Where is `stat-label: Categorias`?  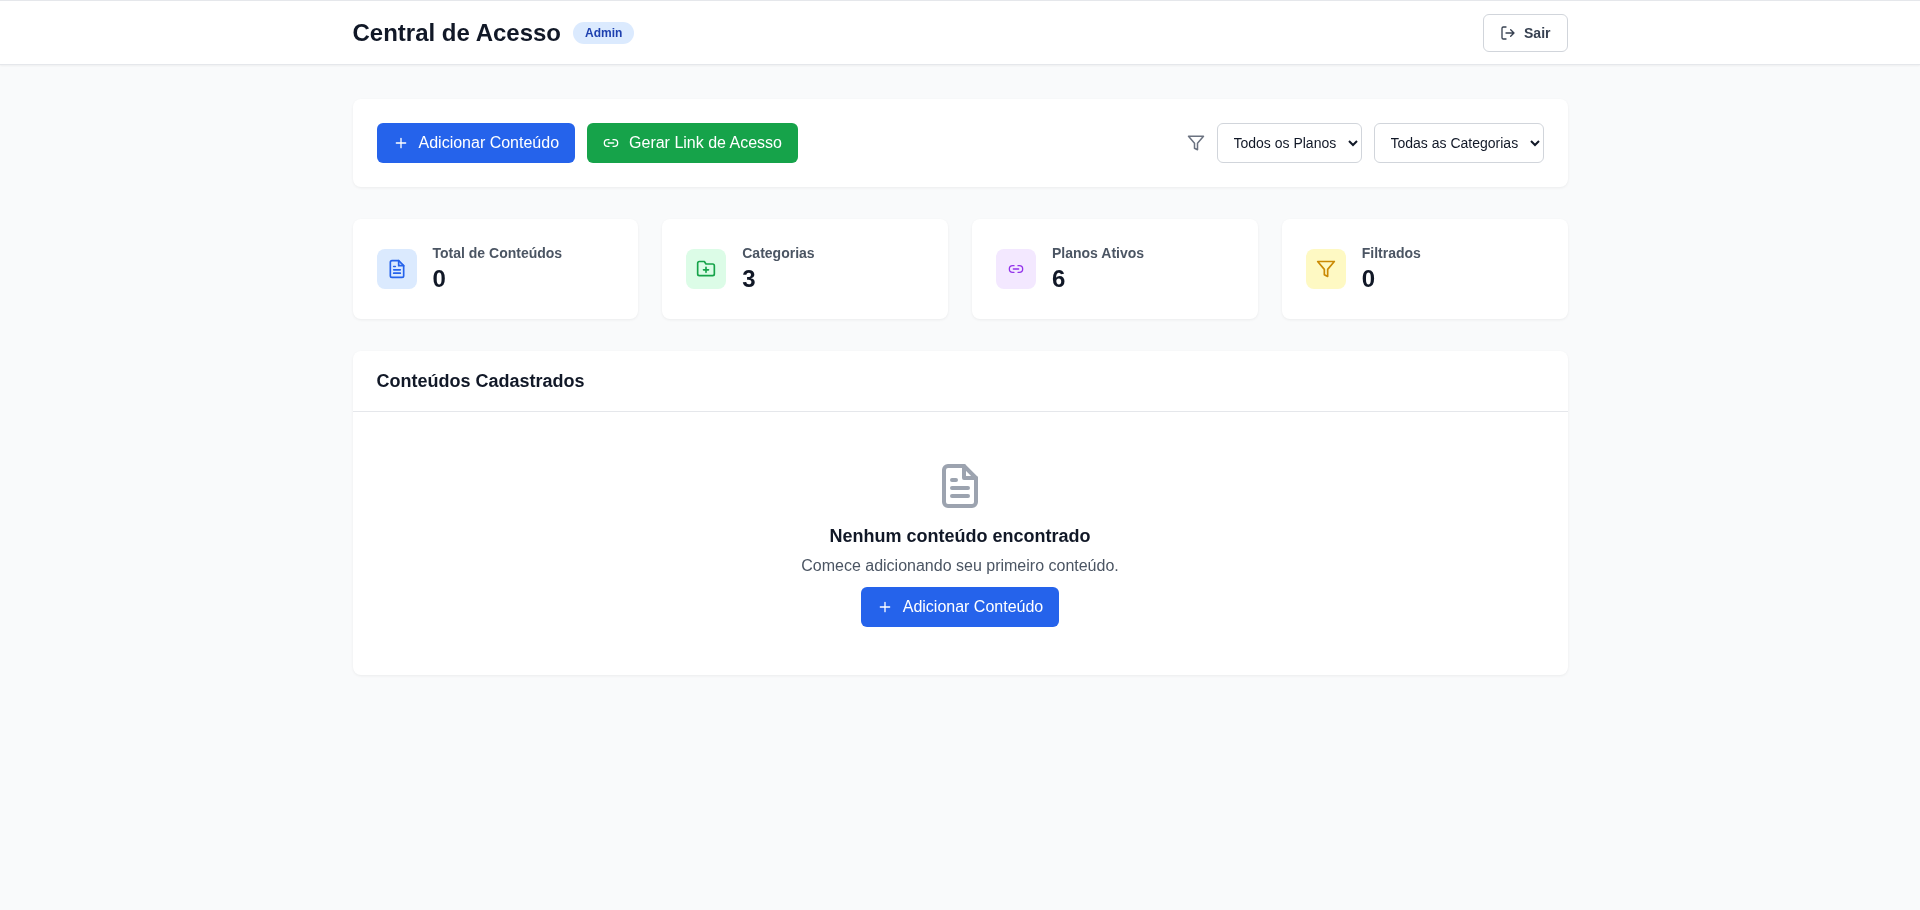 stat-label: Categorias is located at coordinates (778, 253).